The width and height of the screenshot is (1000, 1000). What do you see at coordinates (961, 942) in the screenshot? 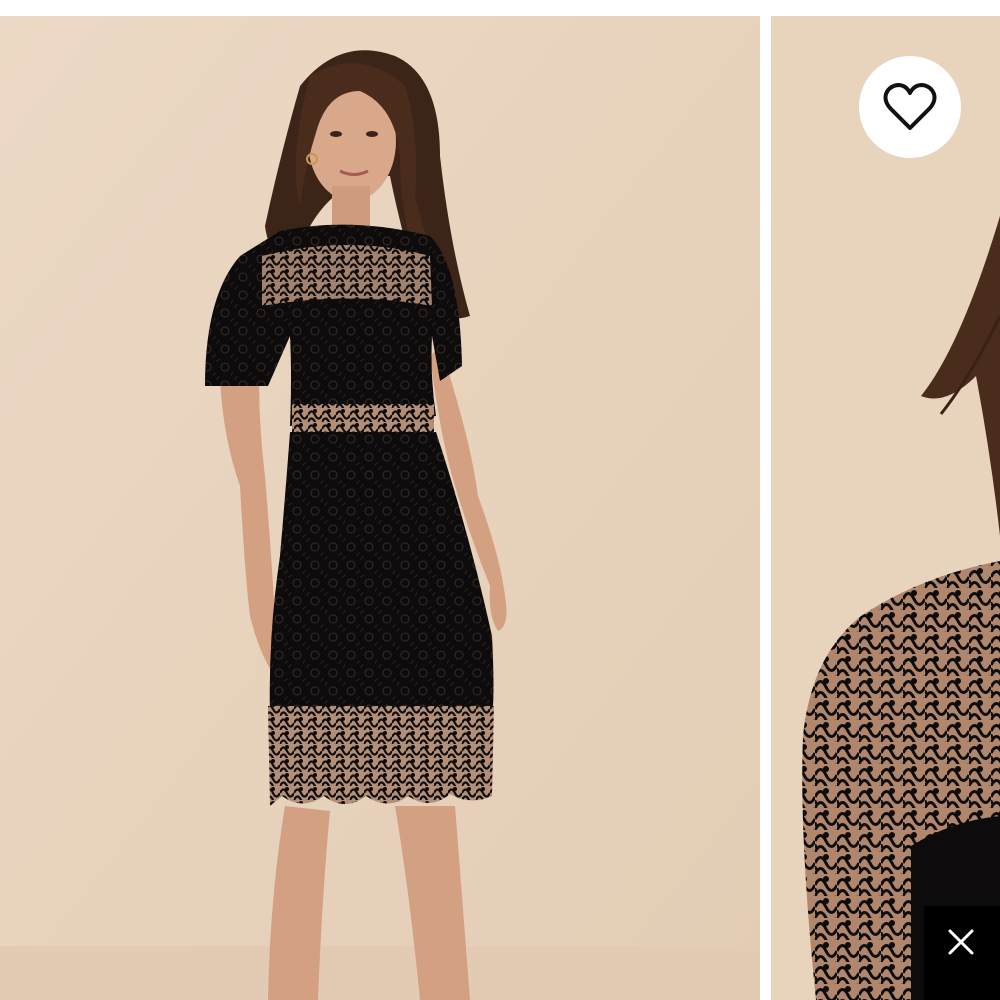
I see `close-icon` at bounding box center [961, 942].